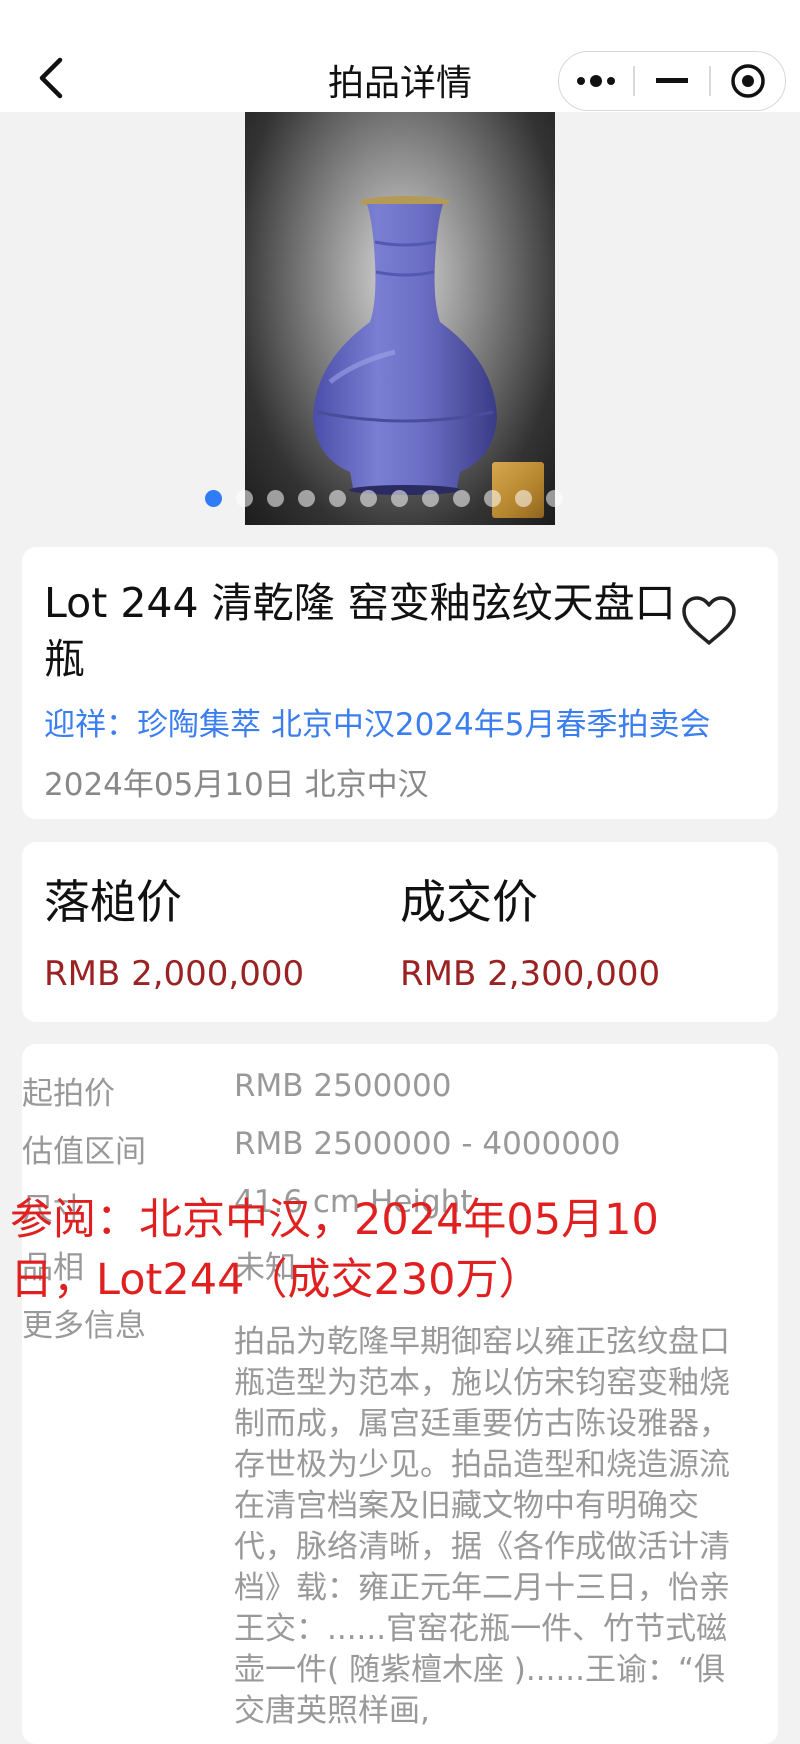 The image size is (800, 1744). I want to click on nav-bar: 拍品详情, so click(400, 56).